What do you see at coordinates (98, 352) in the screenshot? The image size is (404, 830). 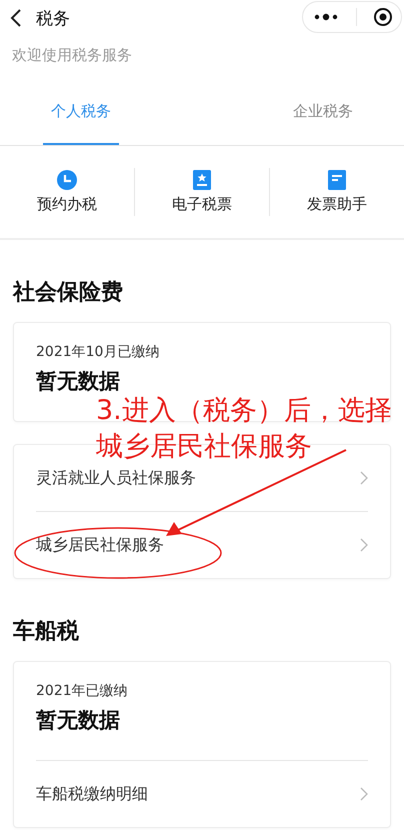 I see `payment-caption: 2021年10月已缴纳` at bounding box center [98, 352].